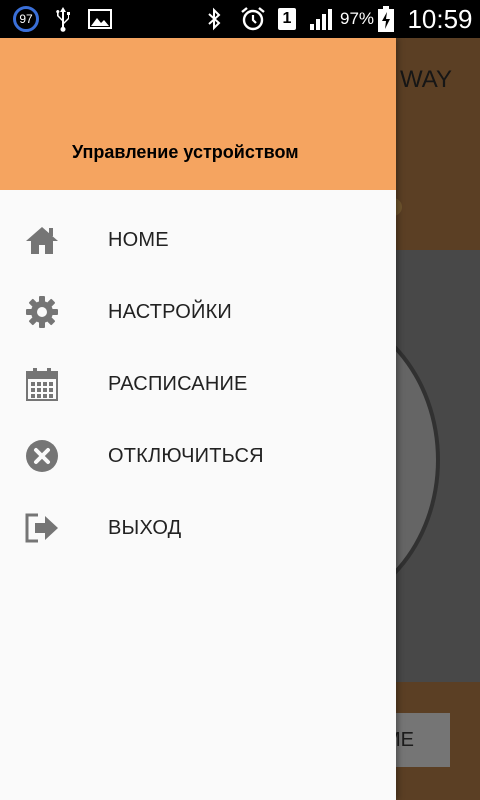 Image resolution: width=480 pixels, height=800 pixels. Describe the element at coordinates (253, 19) in the screenshot. I see `alarm-icon` at that location.